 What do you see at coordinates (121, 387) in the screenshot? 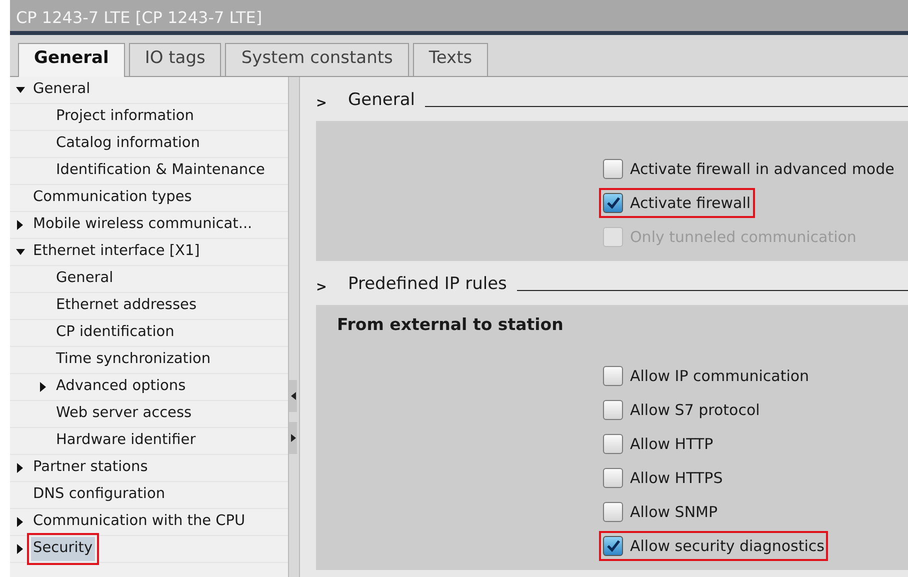
I see `tree-item: Advanced options` at bounding box center [121, 387].